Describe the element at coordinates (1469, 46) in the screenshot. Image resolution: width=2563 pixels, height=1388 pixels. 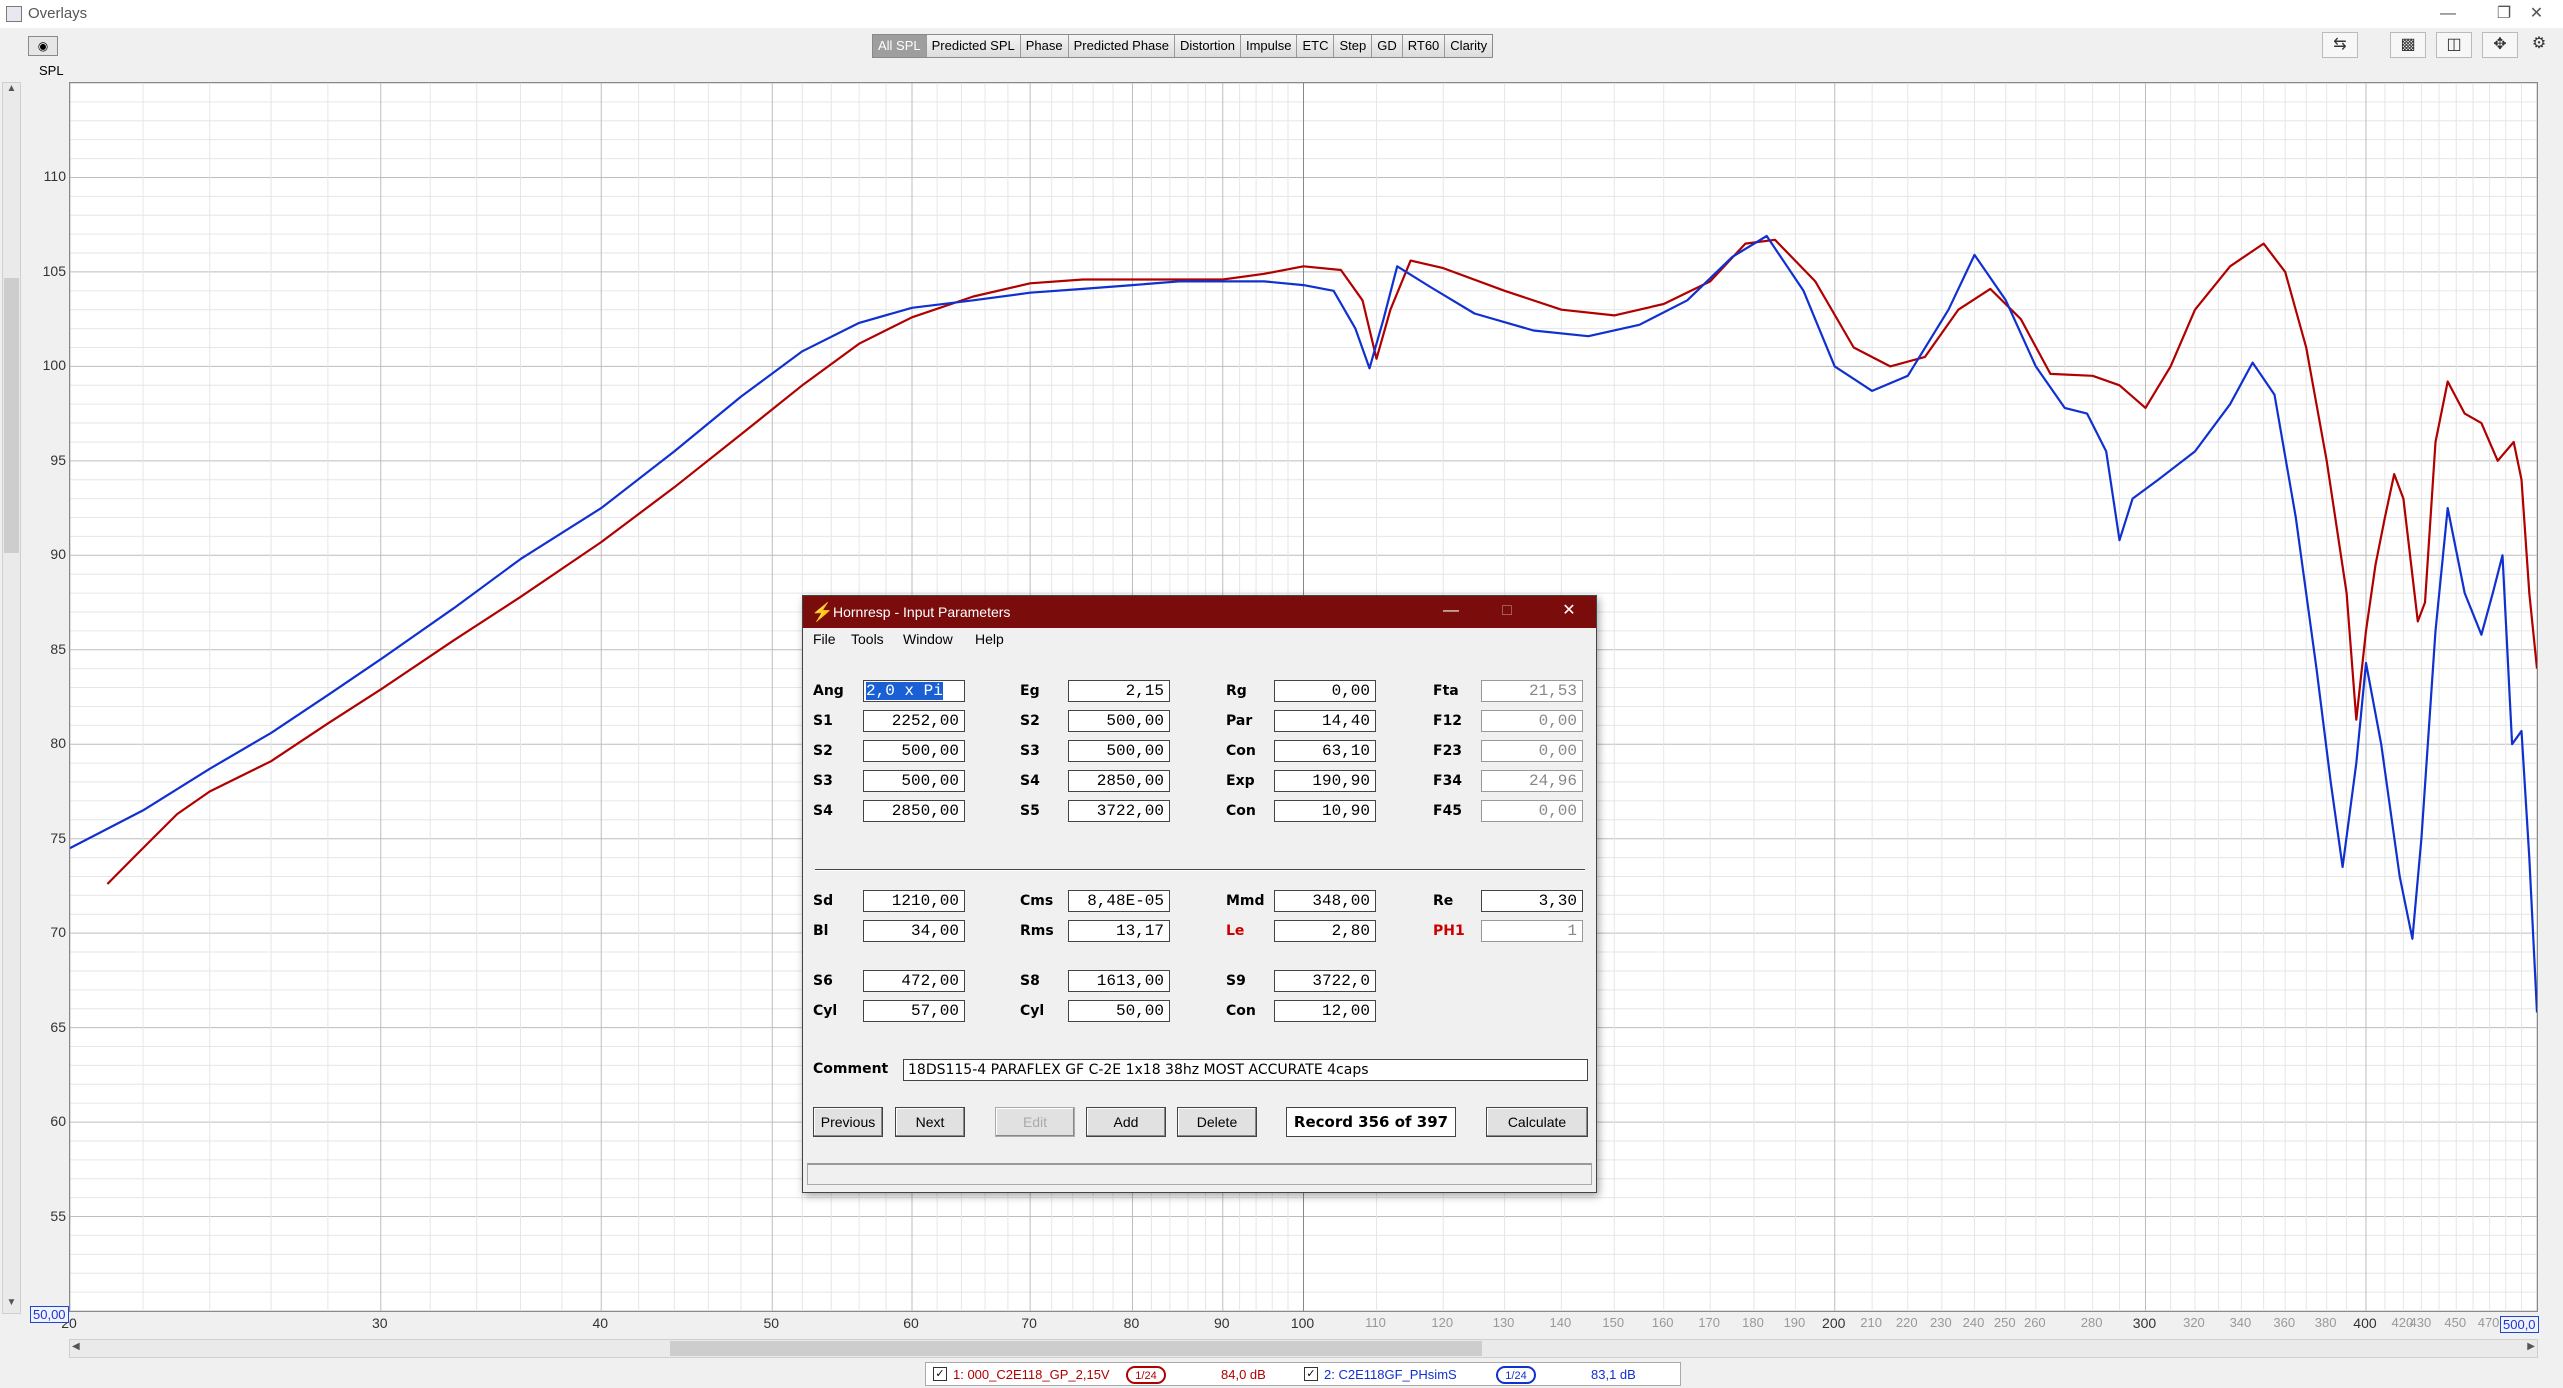
I see `tab-clarity: Clarity` at that location.